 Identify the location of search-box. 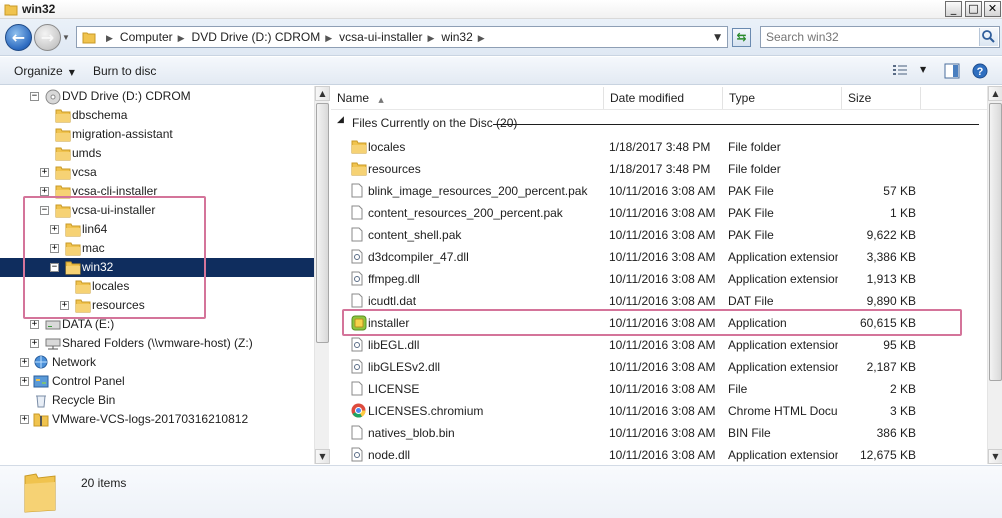
(880, 37).